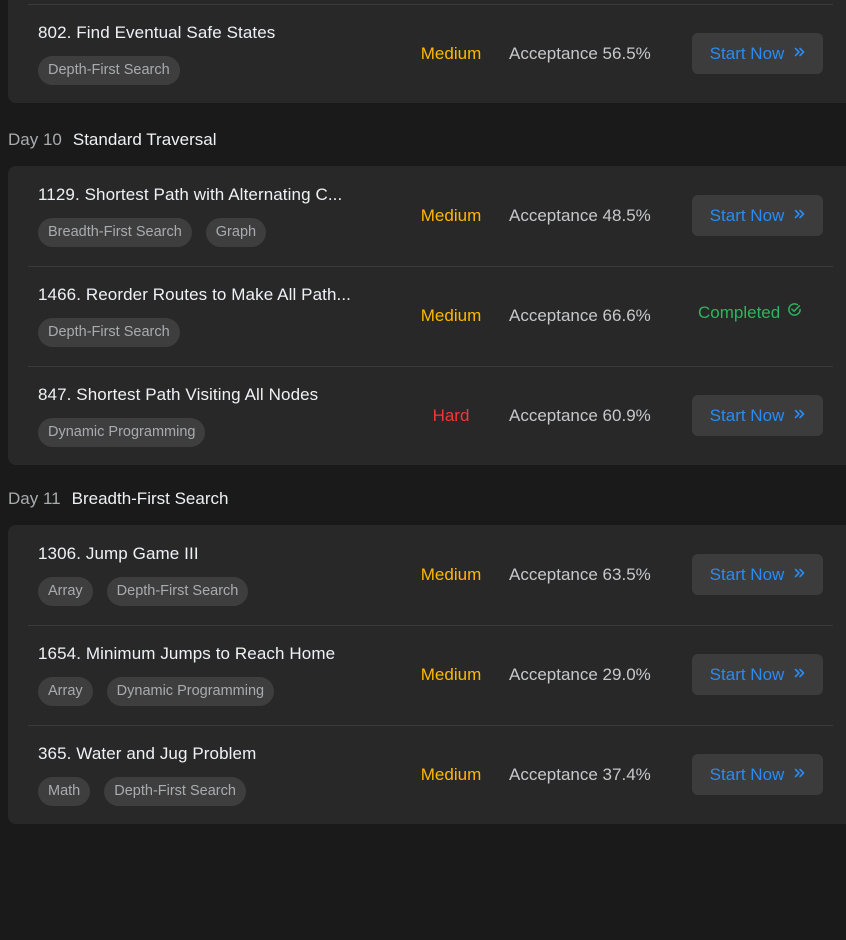 This screenshot has width=846, height=940. What do you see at coordinates (794, 311) in the screenshot?
I see `check-circle-icon` at bounding box center [794, 311].